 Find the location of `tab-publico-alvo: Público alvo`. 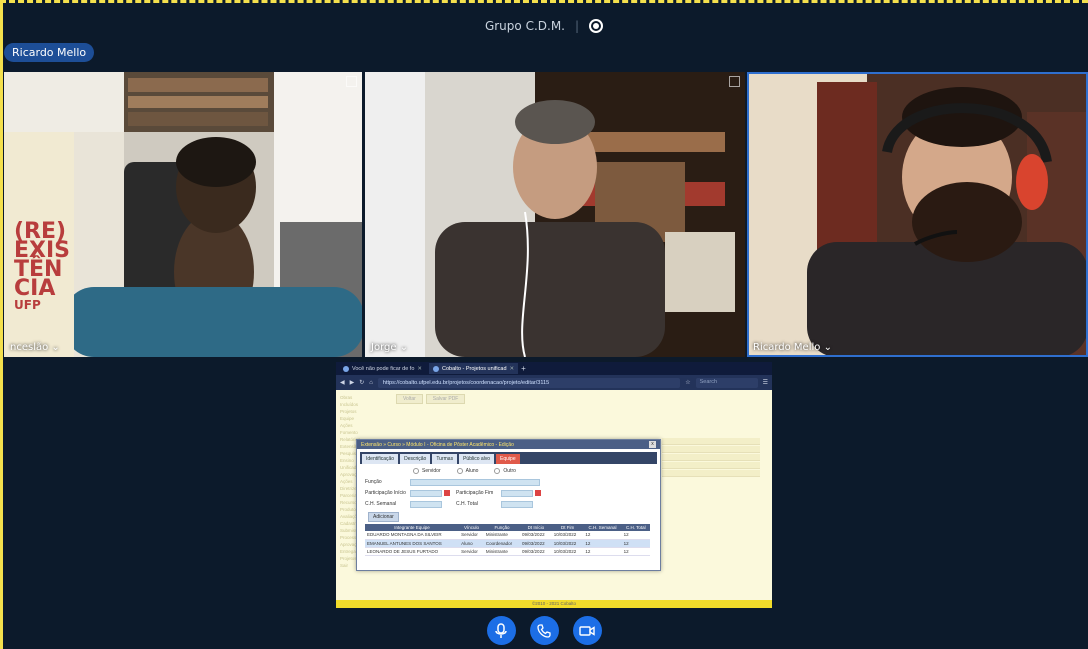

tab-publico-alvo: Público alvo is located at coordinates (477, 459).